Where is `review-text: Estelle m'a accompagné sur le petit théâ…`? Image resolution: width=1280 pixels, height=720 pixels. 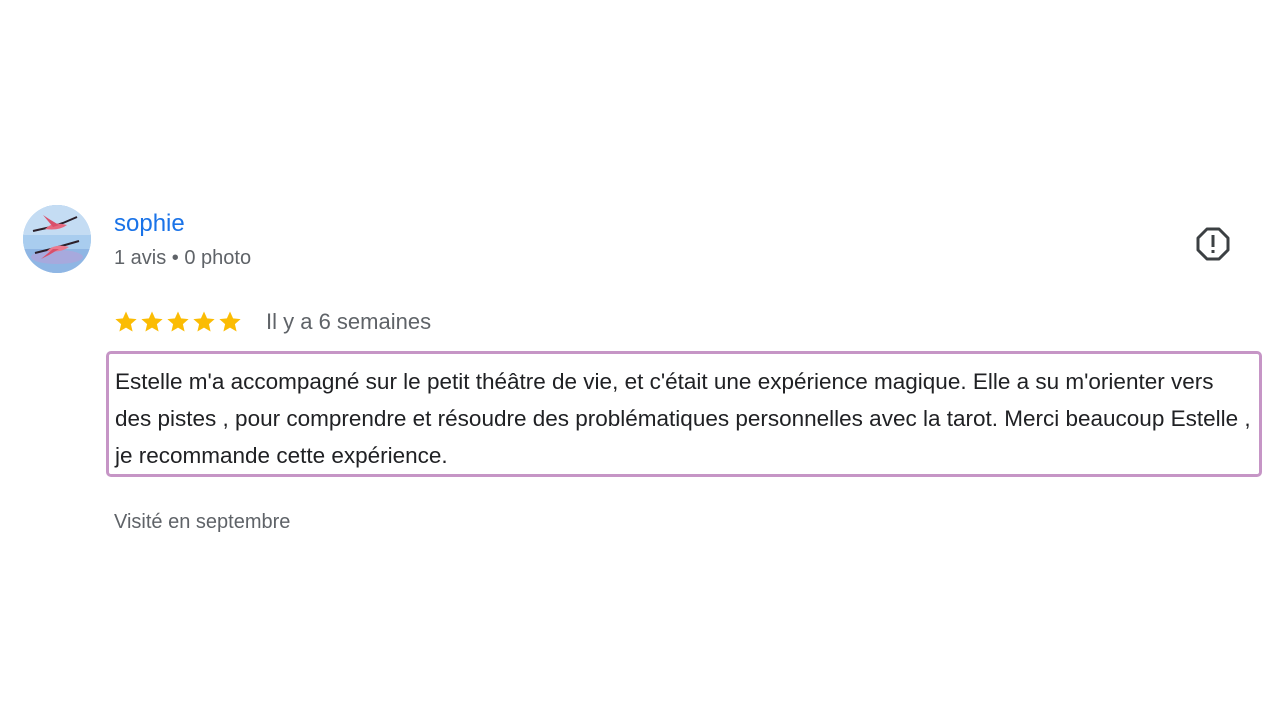 review-text: Estelle m'a accompagné sur le petit théâ… is located at coordinates (683, 418).